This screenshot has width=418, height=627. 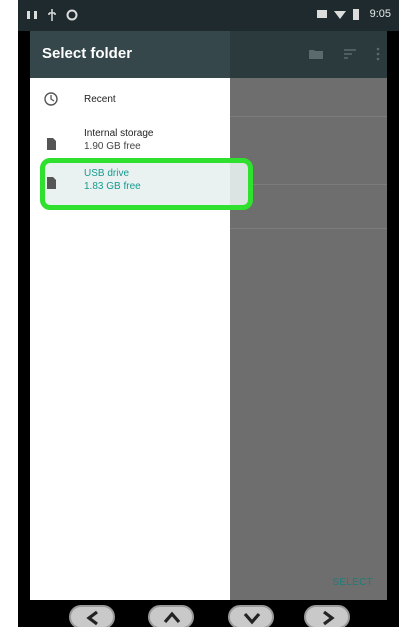 I want to click on up-icon, so click(x=172, y=617).